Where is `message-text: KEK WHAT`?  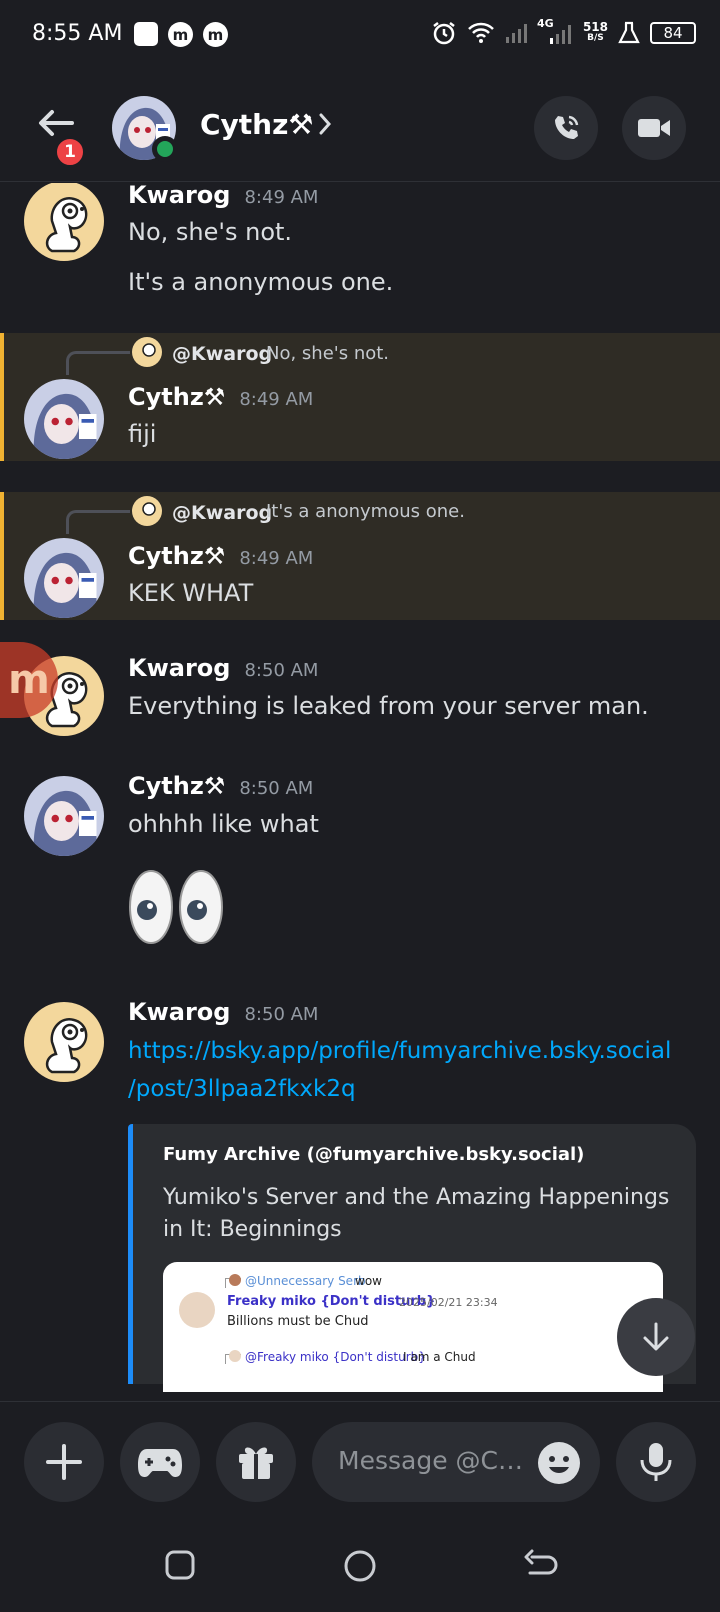
message-text: KEK WHAT is located at coordinates (191, 593).